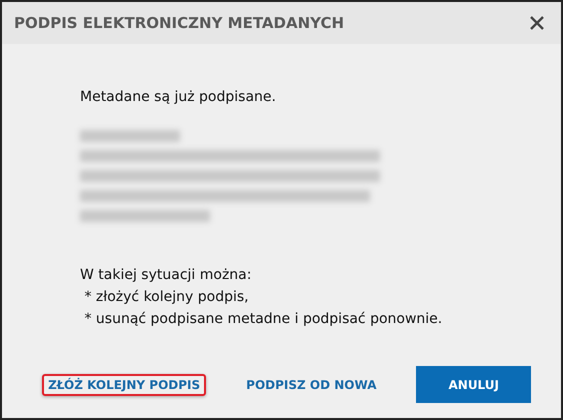 The image size is (563, 420). I want to click on options-intro: W takiej sytuacji można:, so click(166, 275).